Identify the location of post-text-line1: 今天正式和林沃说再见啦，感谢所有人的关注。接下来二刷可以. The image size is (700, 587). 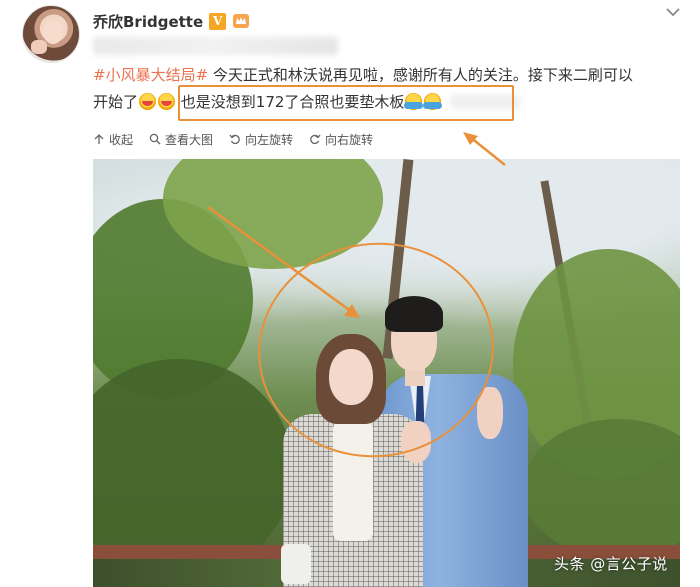
(420, 75).